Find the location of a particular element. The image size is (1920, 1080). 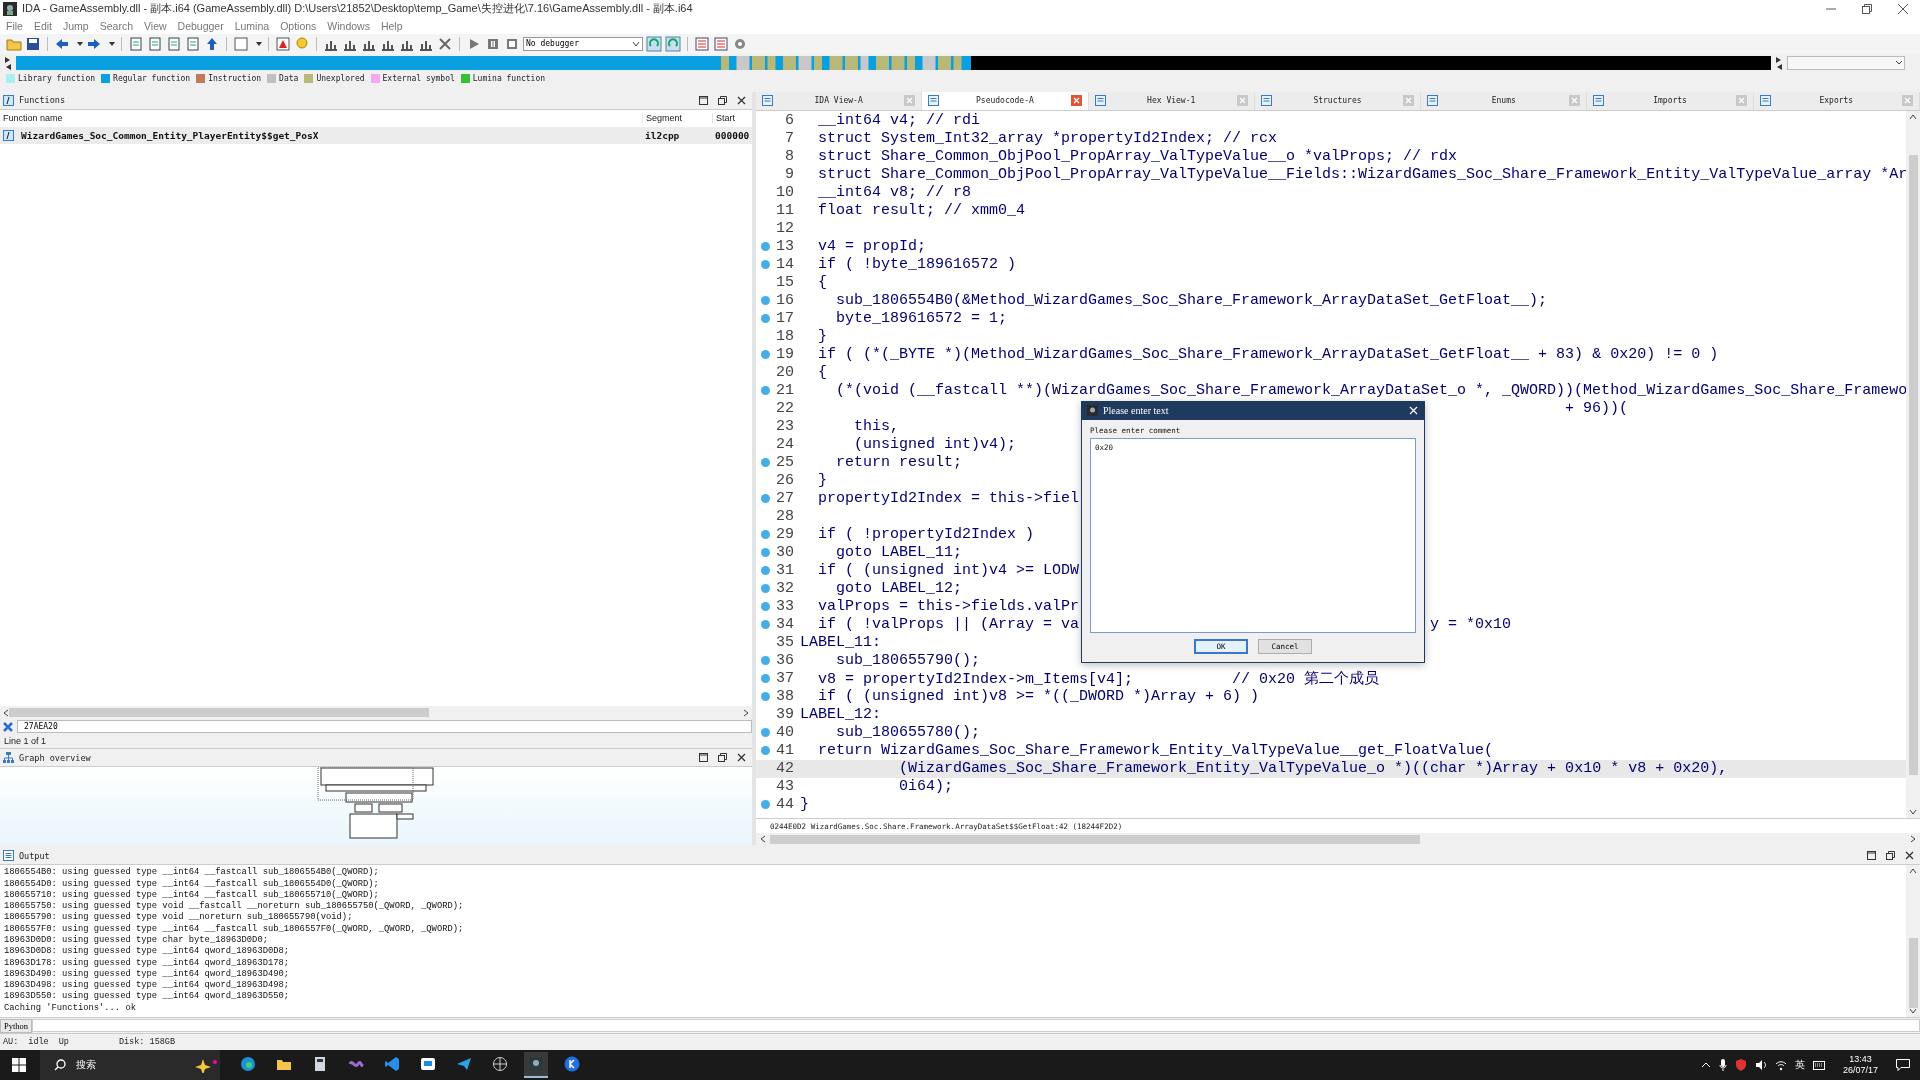

windows-logo-icon is located at coordinates (19, 1065).